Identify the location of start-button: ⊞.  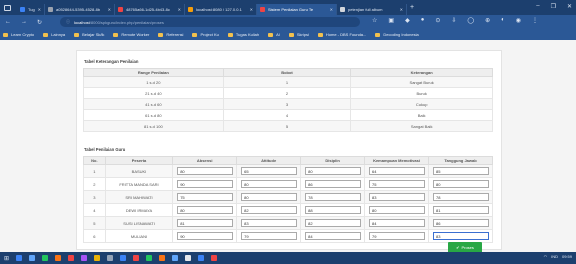
(6, 258).